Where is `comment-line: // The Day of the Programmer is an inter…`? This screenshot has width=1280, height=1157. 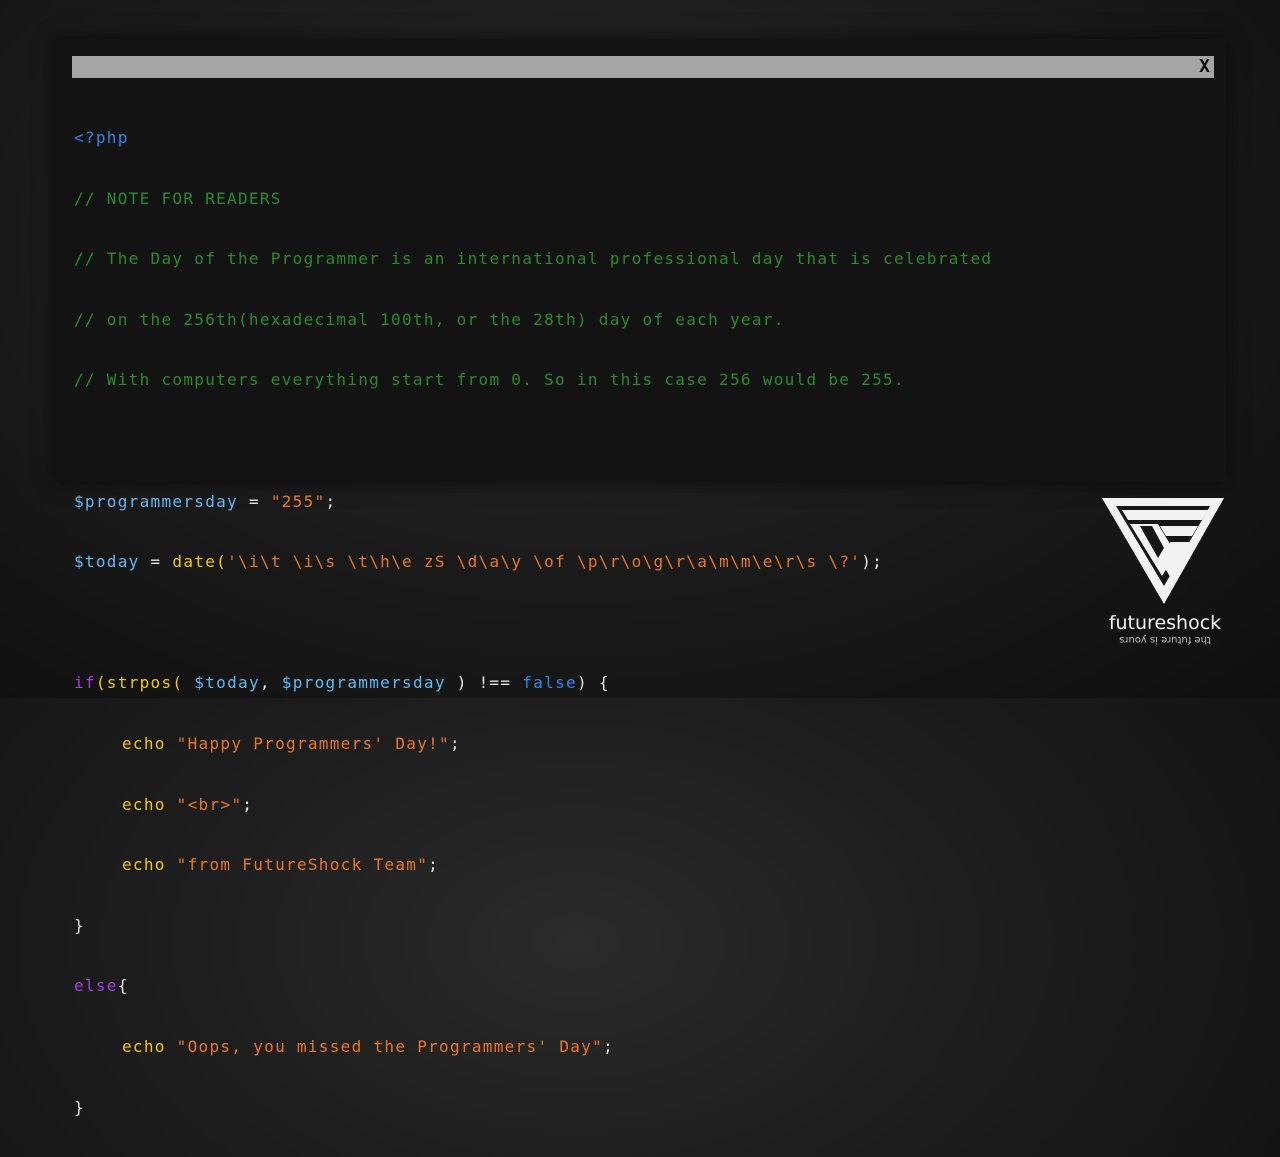 comment-line: // The Day of the Programmer is an inter… is located at coordinates (533, 259).